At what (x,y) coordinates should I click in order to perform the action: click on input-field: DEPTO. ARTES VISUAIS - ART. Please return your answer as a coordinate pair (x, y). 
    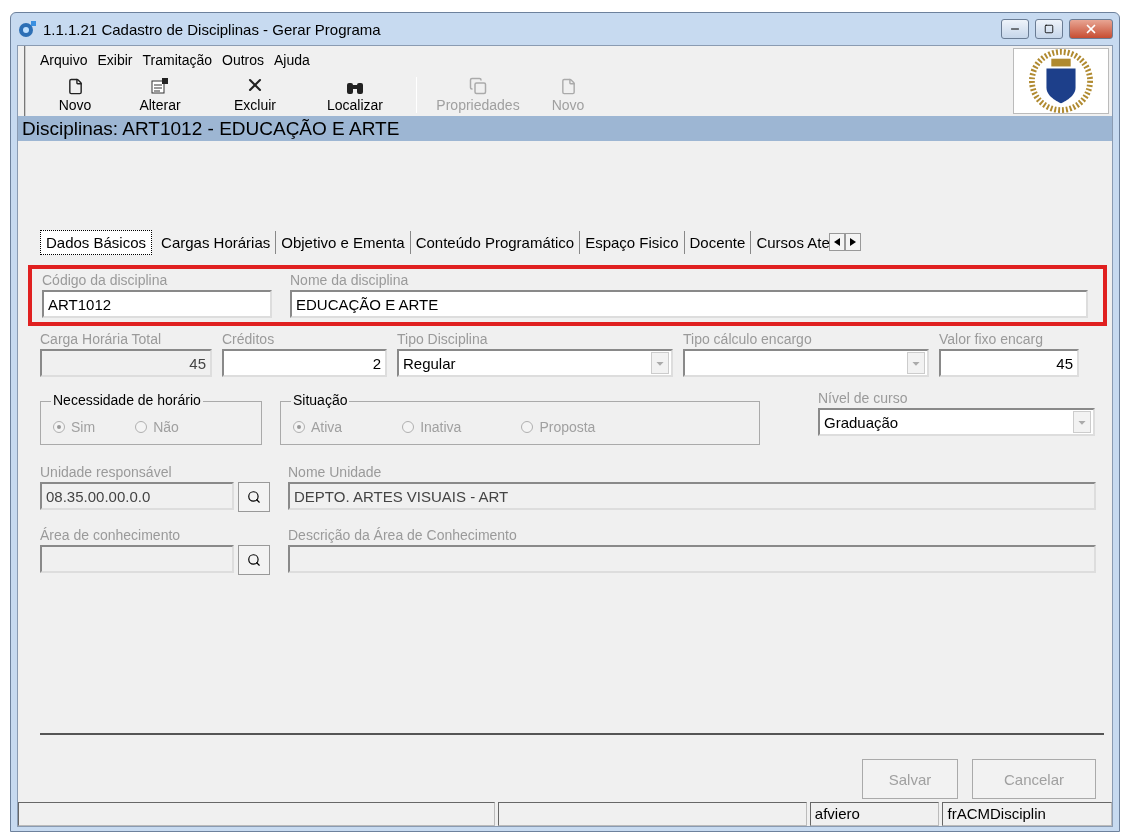
    Looking at the image, I should click on (692, 496).